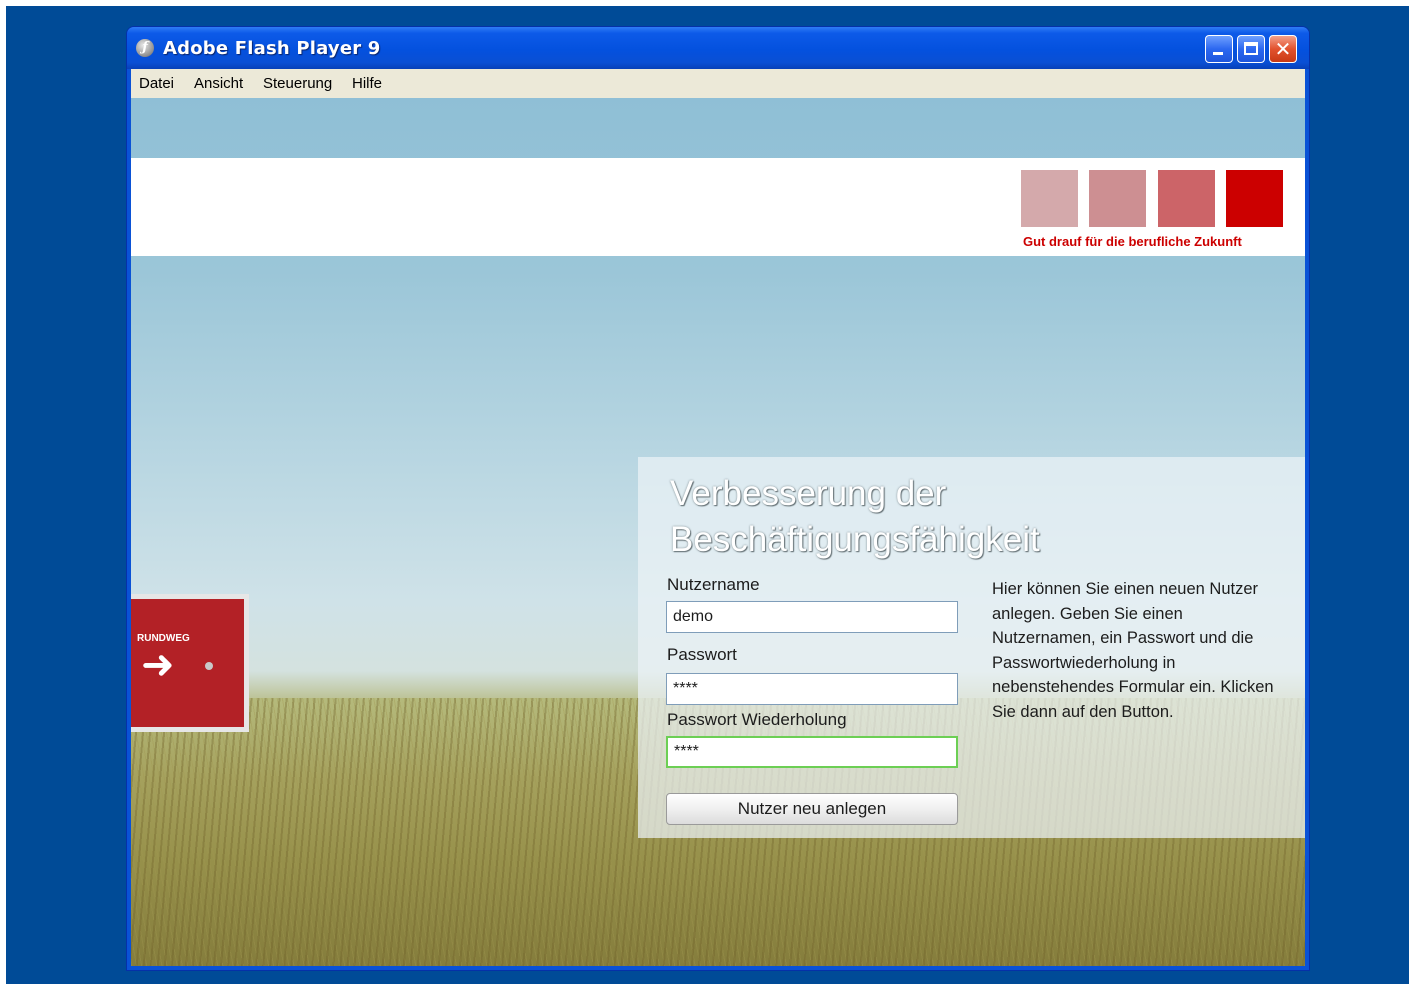 The width and height of the screenshot is (1409, 987). Describe the element at coordinates (156, 83) in the screenshot. I see `menu-datei: Datei` at that location.